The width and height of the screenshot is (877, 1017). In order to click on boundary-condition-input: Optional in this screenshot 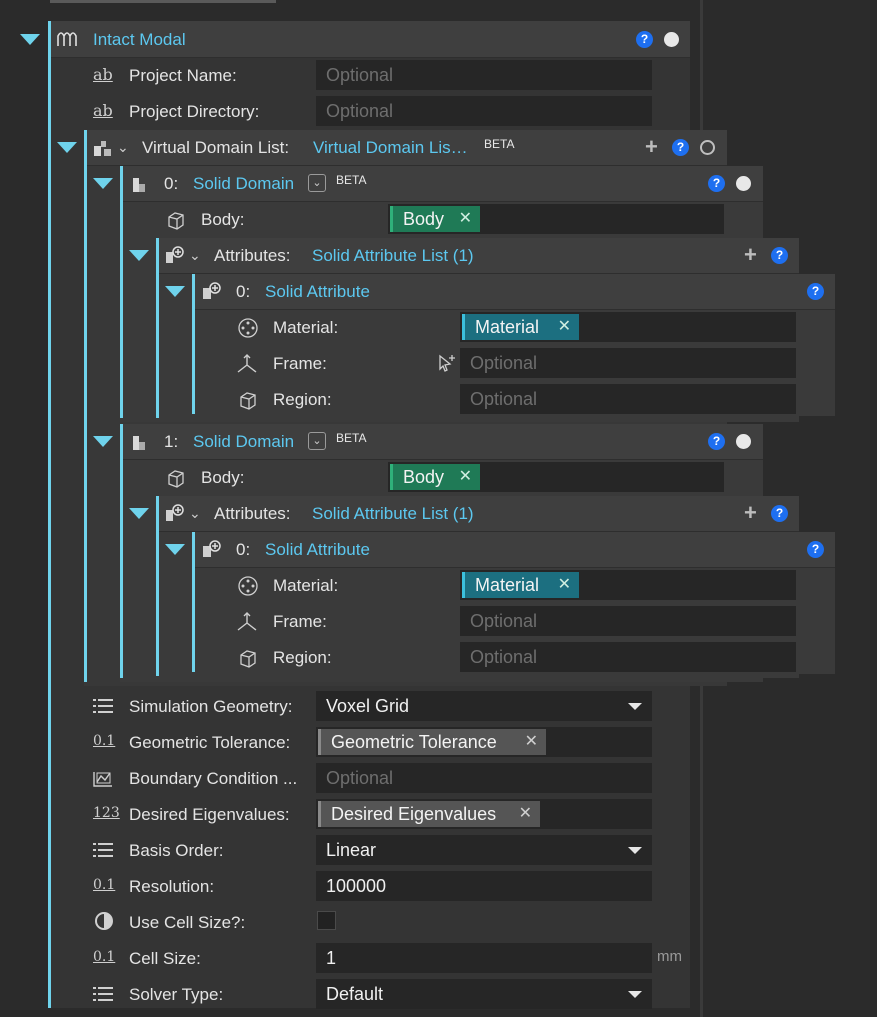, I will do `click(484, 778)`.